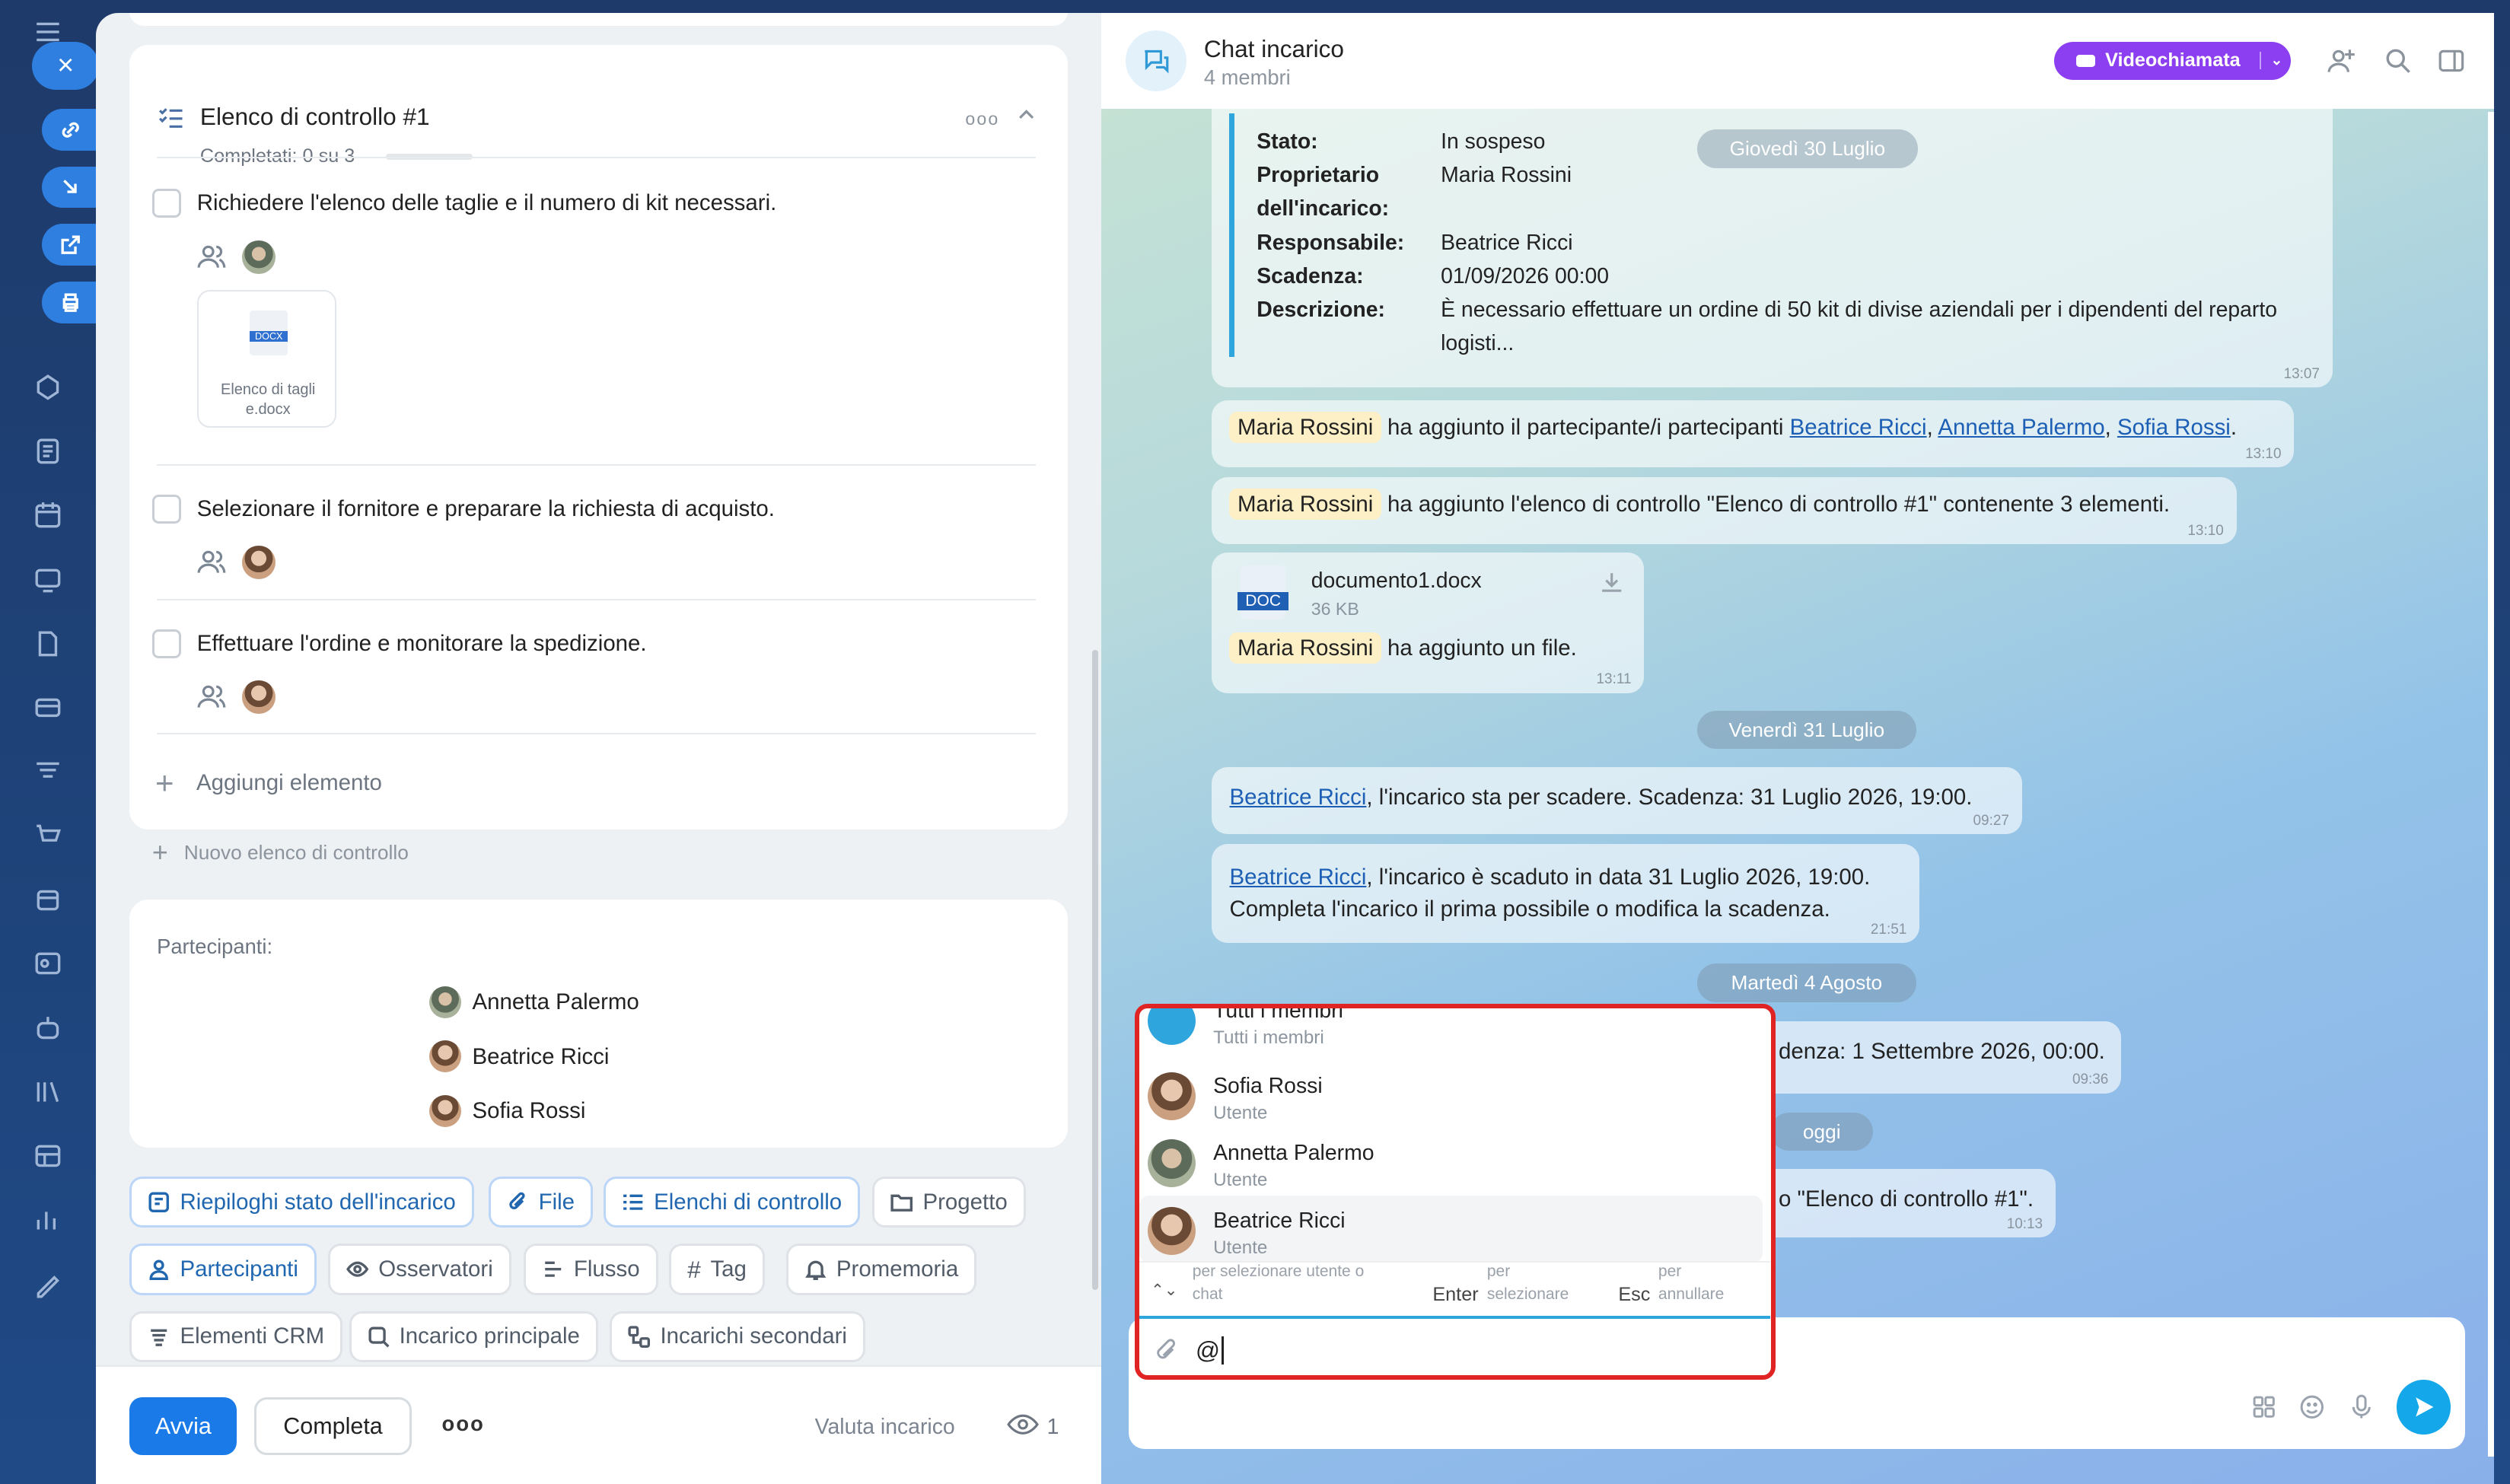 The width and height of the screenshot is (2510, 1484). Describe the element at coordinates (48, 1284) in the screenshot. I see `rail-sign-icon` at that location.